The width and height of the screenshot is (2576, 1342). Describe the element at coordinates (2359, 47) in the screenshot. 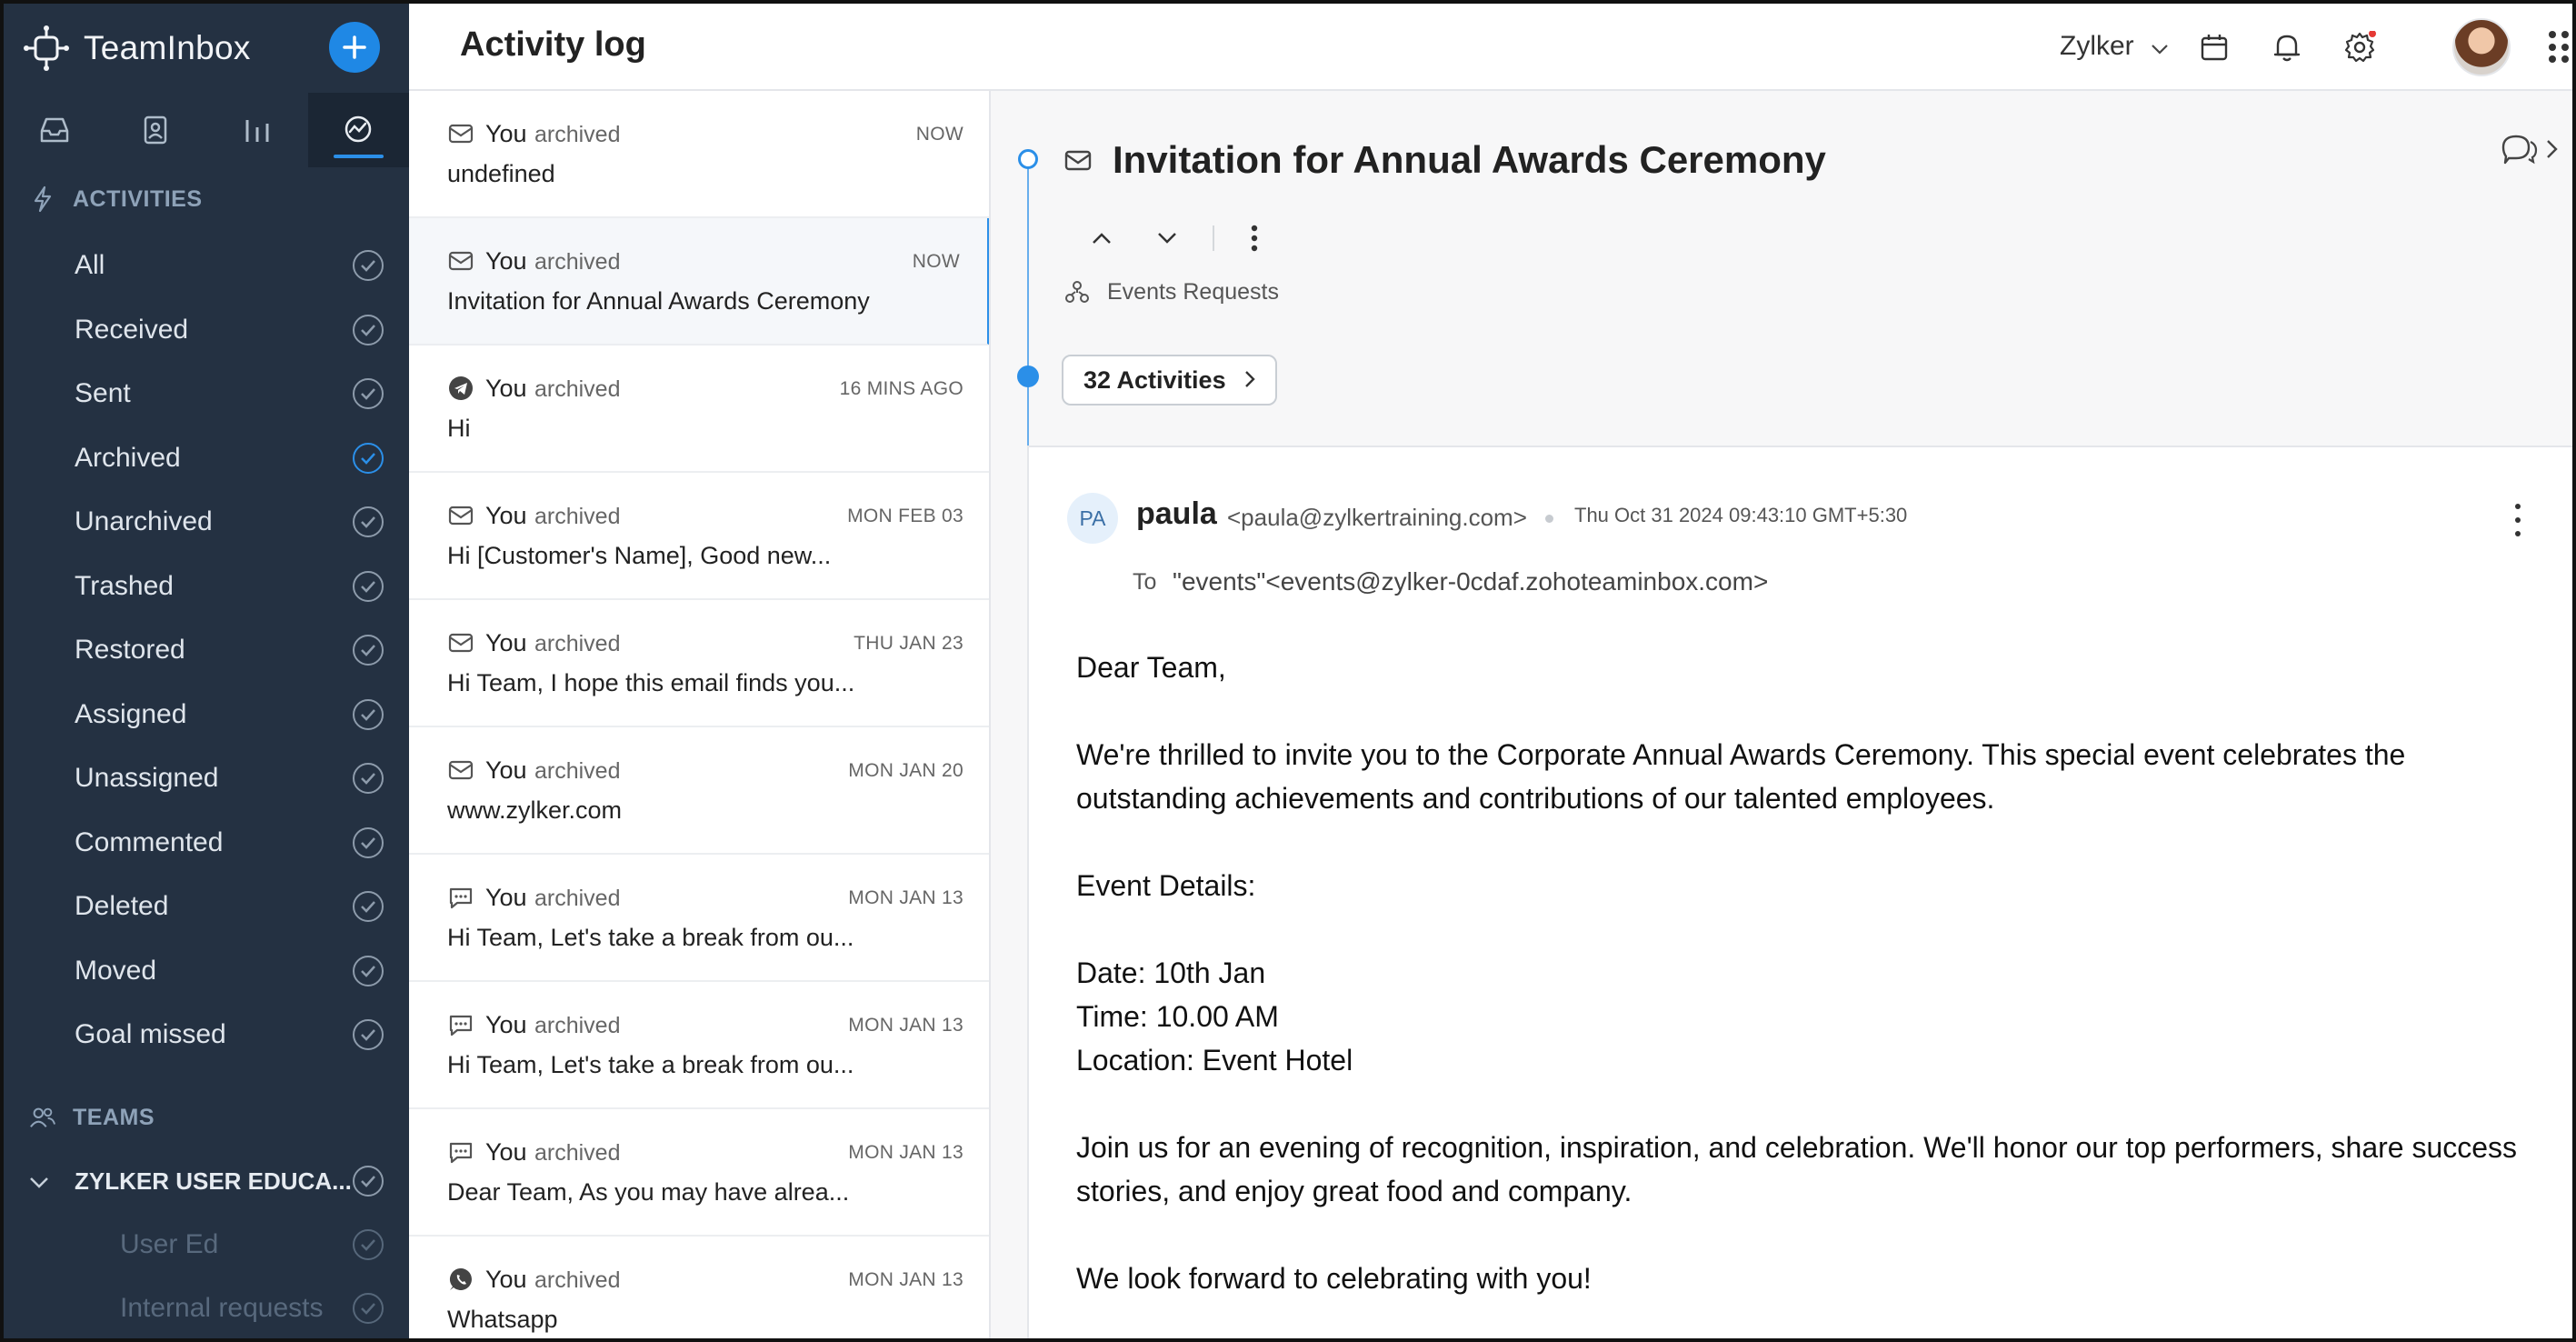

I see `settings-button` at that location.